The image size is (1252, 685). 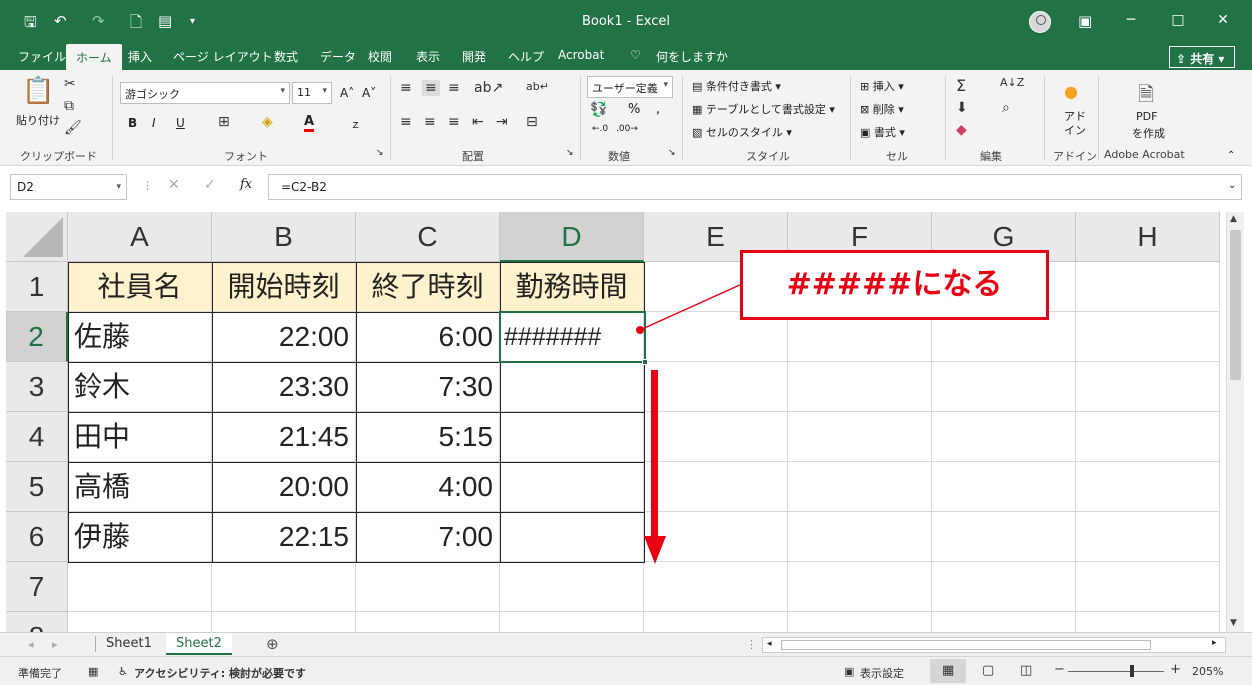 I want to click on vertical-scrollbar: ▲ ▼, so click(x=1235, y=422).